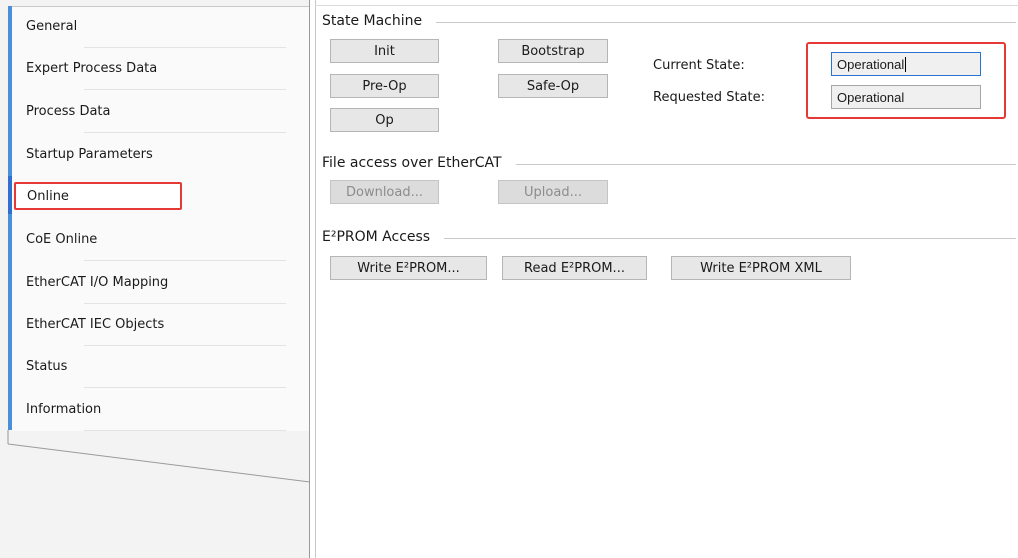 This screenshot has width=1018, height=558. I want to click on write-eeprom-xml-button: Write E²PROM XML, so click(761, 268).